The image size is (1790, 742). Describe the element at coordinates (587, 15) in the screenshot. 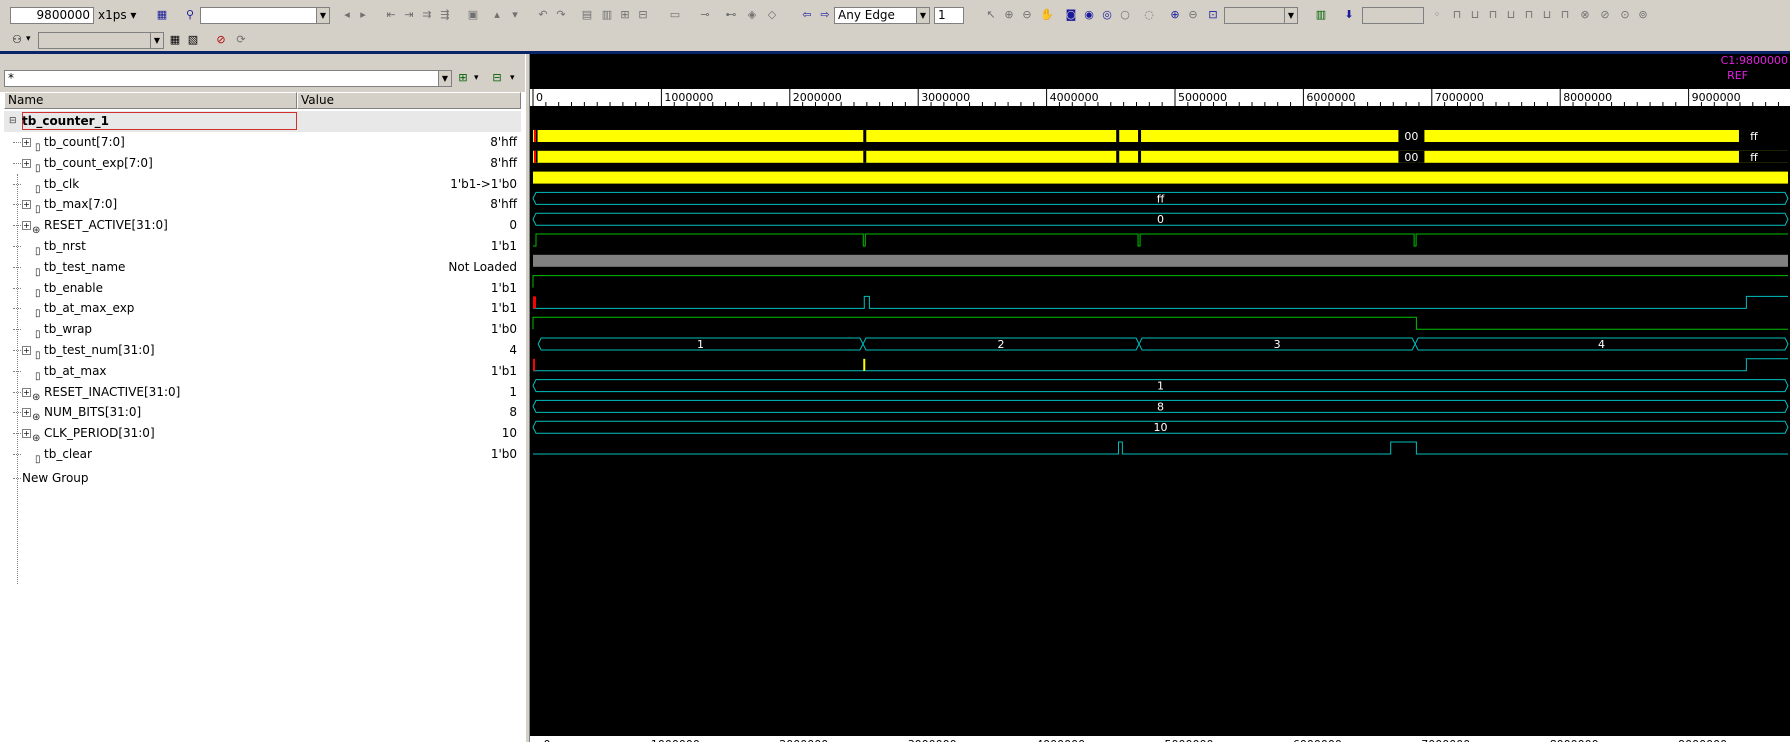

I see `group-icon: ▤` at that location.